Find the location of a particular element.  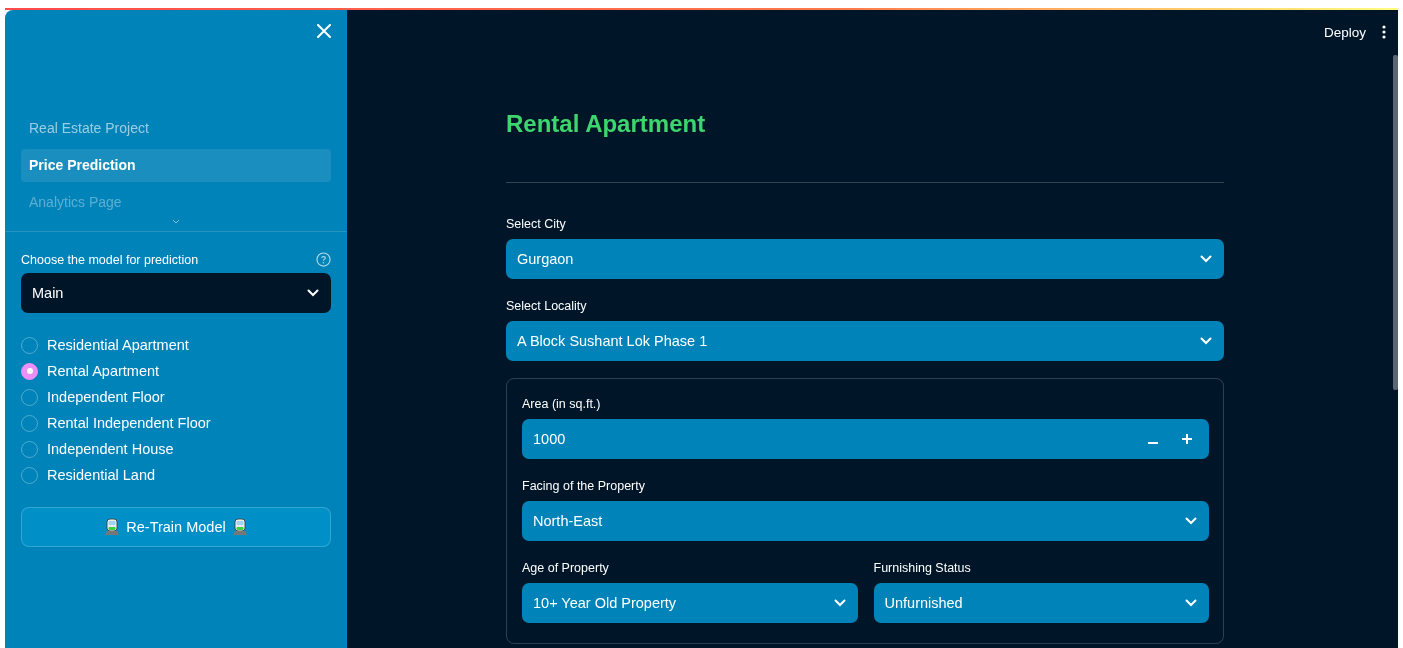

radio-button is located at coordinates (29, 371).